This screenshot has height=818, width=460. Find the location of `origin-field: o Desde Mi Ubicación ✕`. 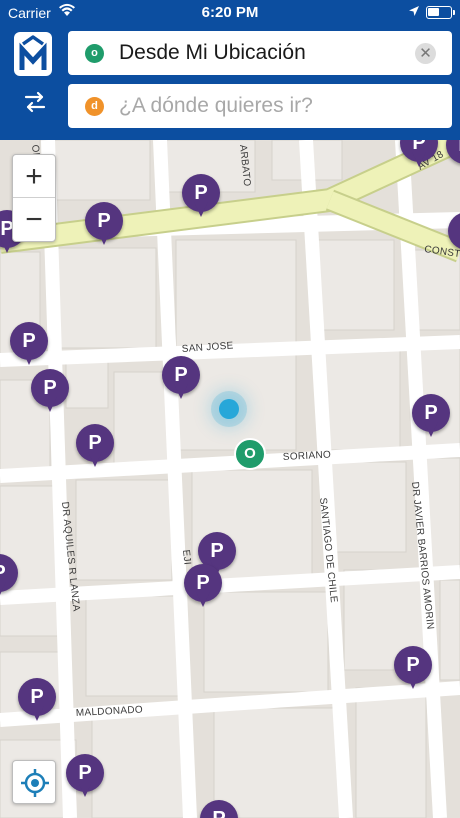

origin-field: o Desde Mi Ubicación ✕ is located at coordinates (260, 53).